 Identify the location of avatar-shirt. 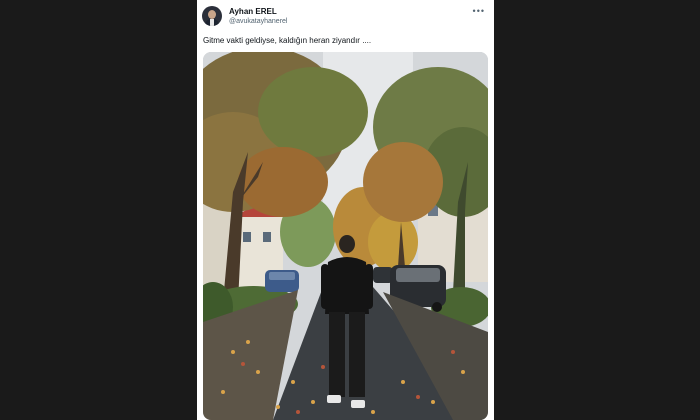
(212, 22).